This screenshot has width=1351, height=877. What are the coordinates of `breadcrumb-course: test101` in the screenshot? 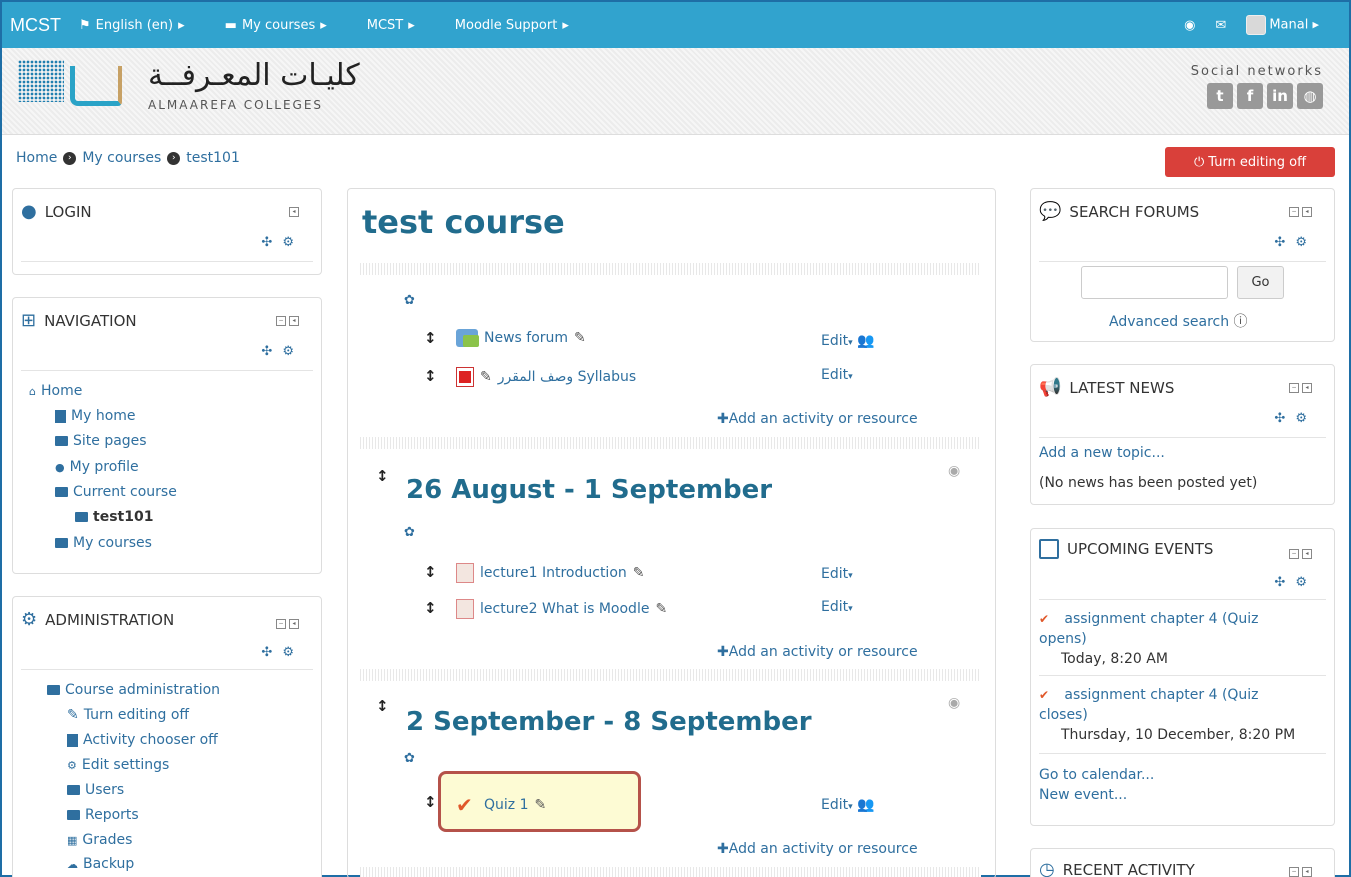 It's located at (213, 158).